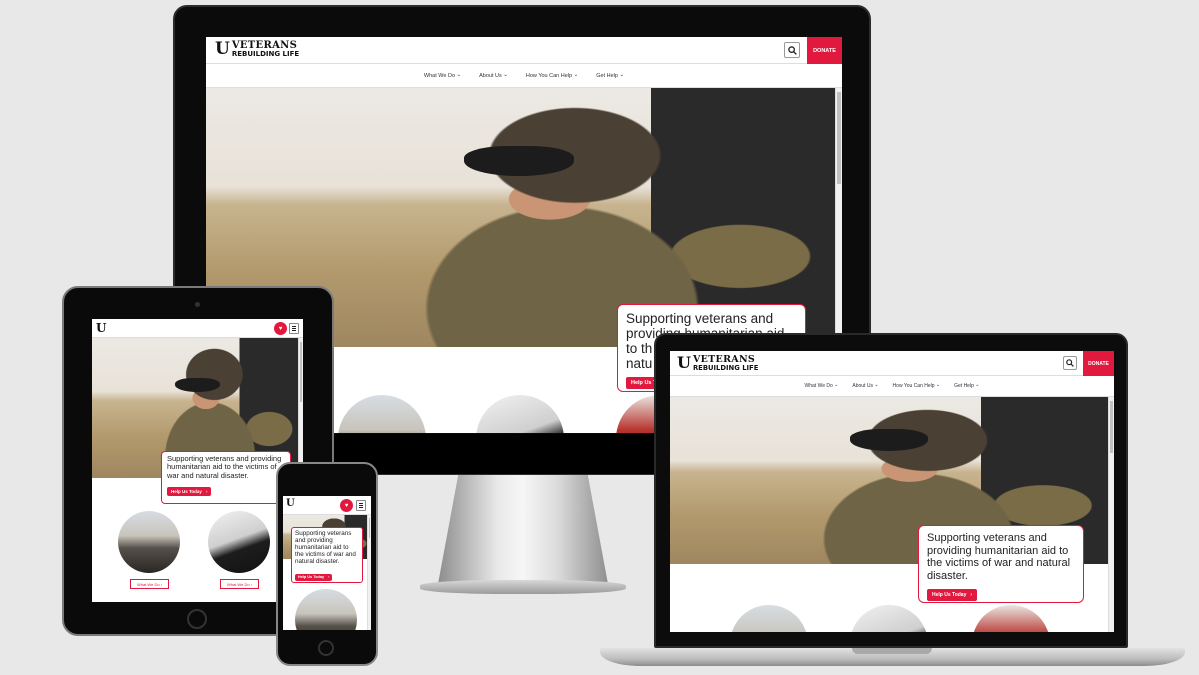 This screenshot has height=675, width=1199. I want to click on tablet-camera, so click(197, 304).